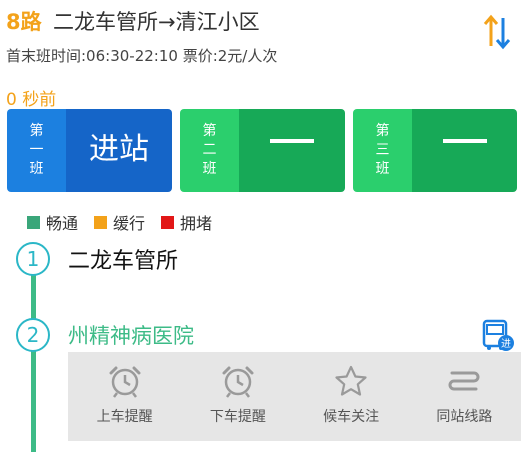 The width and height of the screenshot is (524, 452). What do you see at coordinates (124, 417) in the screenshot?
I see `action-label: 上车提醒` at bounding box center [124, 417].